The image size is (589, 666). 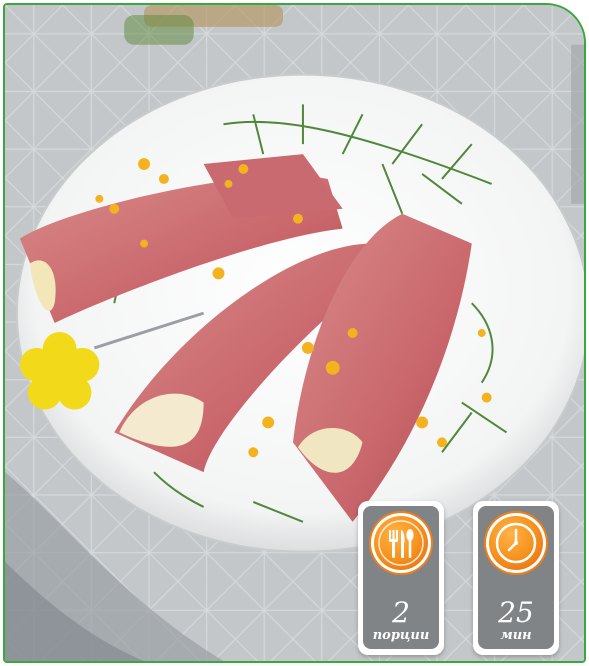 I want to click on servings-badge: 2 порции, so click(x=401, y=578).